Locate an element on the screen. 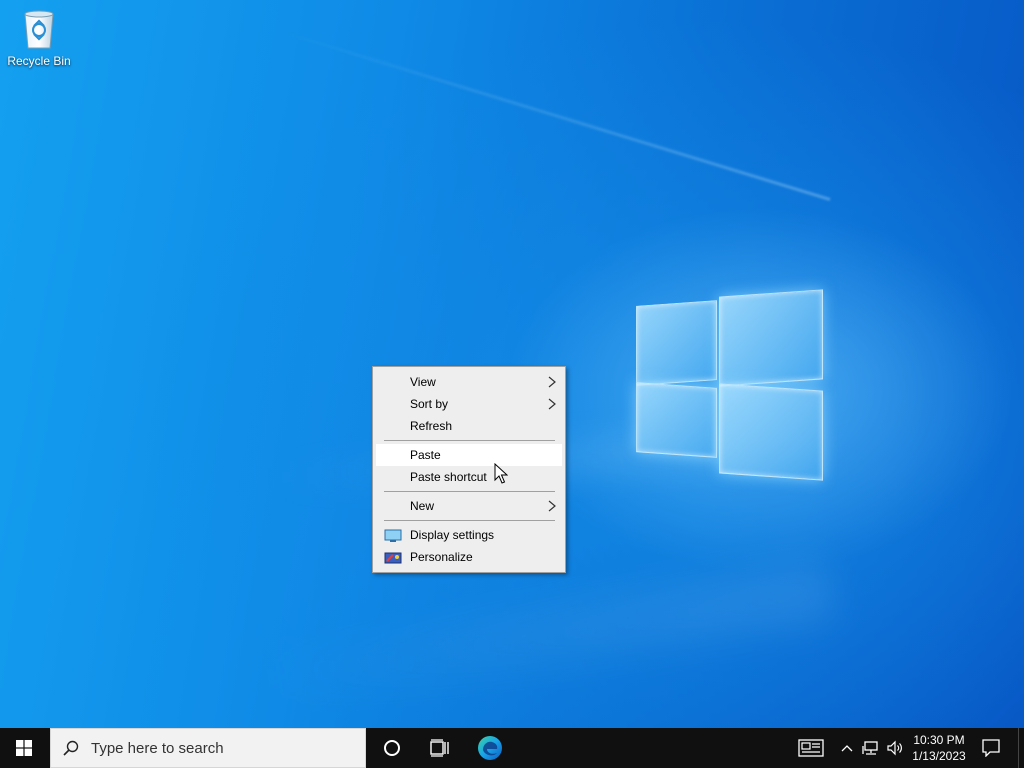 The height and width of the screenshot is (768, 1024). menu-item-label: Display settings is located at coordinates (452, 535).